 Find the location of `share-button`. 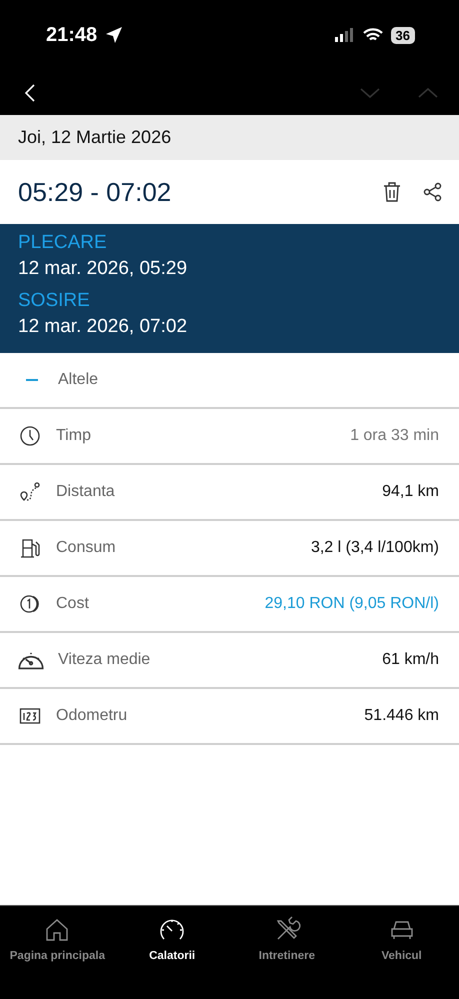

share-button is located at coordinates (433, 192).